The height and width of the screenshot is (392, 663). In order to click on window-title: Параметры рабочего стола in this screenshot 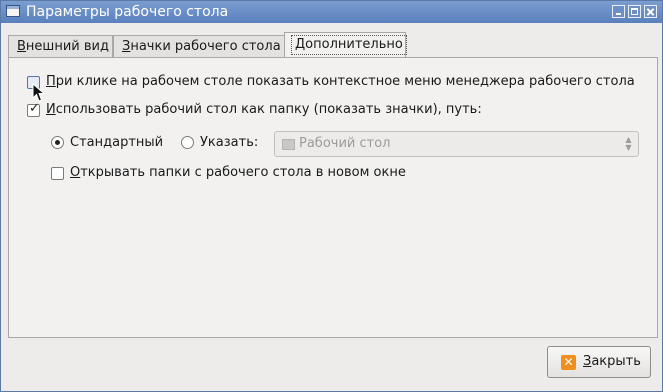, I will do `click(127, 12)`.